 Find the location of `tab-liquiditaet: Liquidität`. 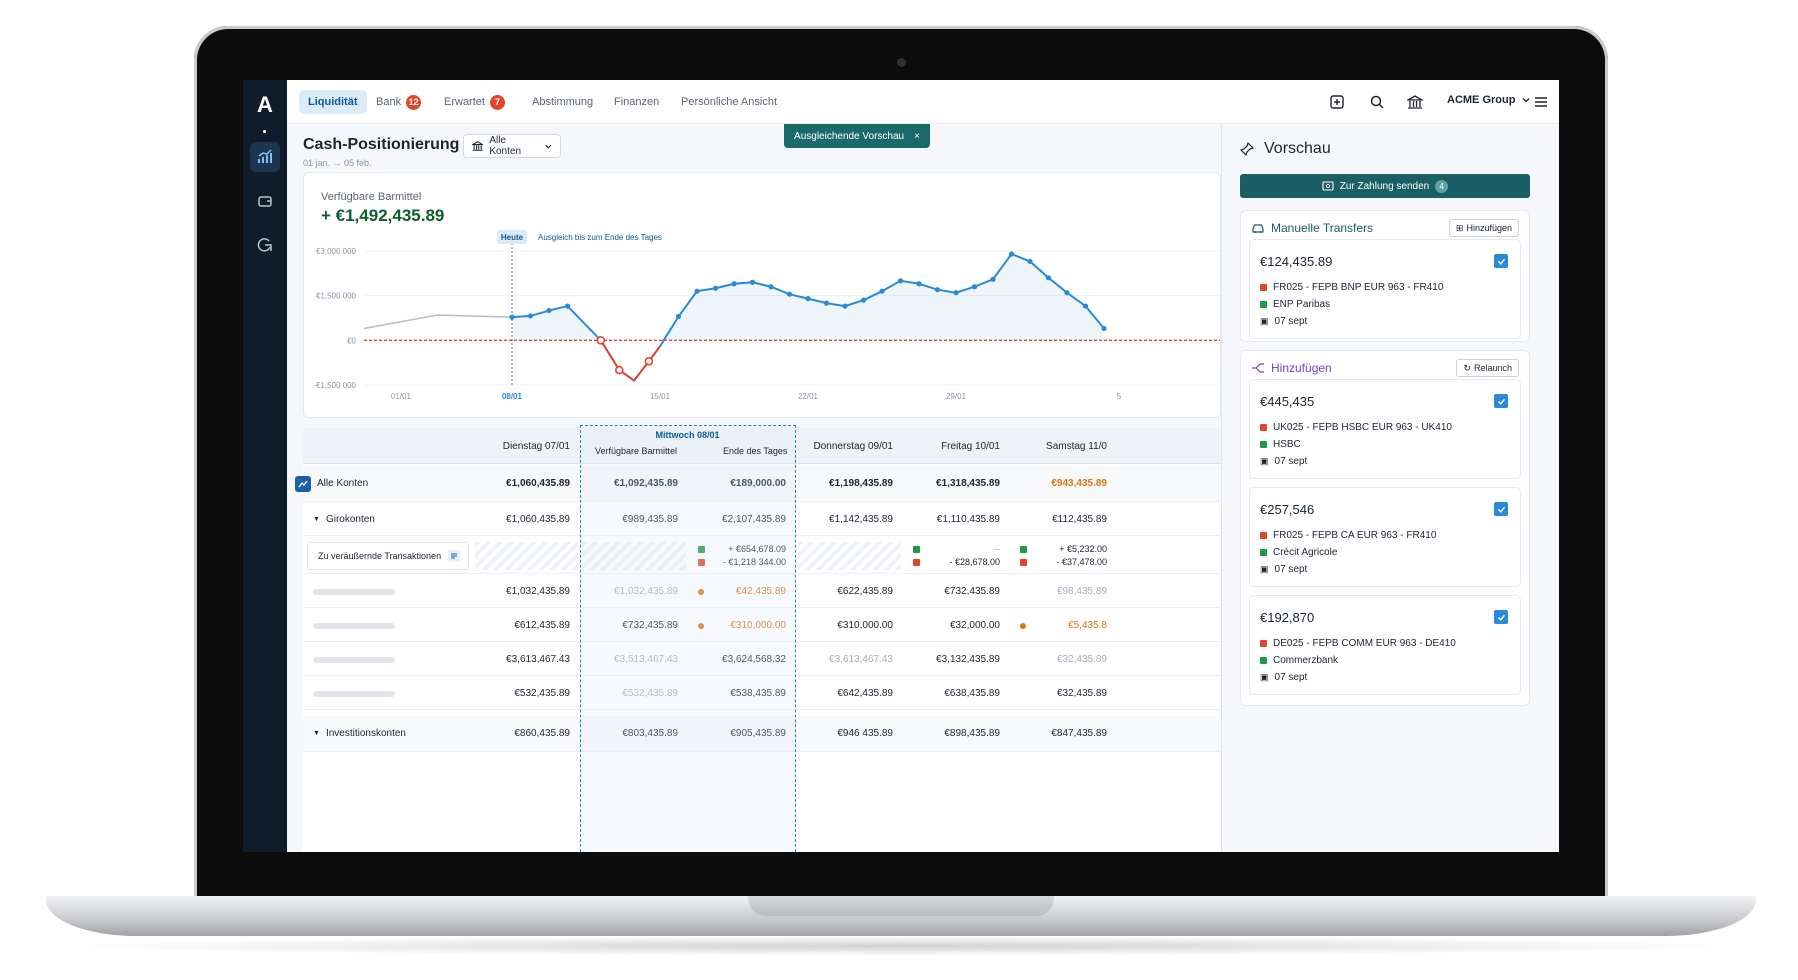

tab-liquiditaet: Liquidität is located at coordinates (333, 102).